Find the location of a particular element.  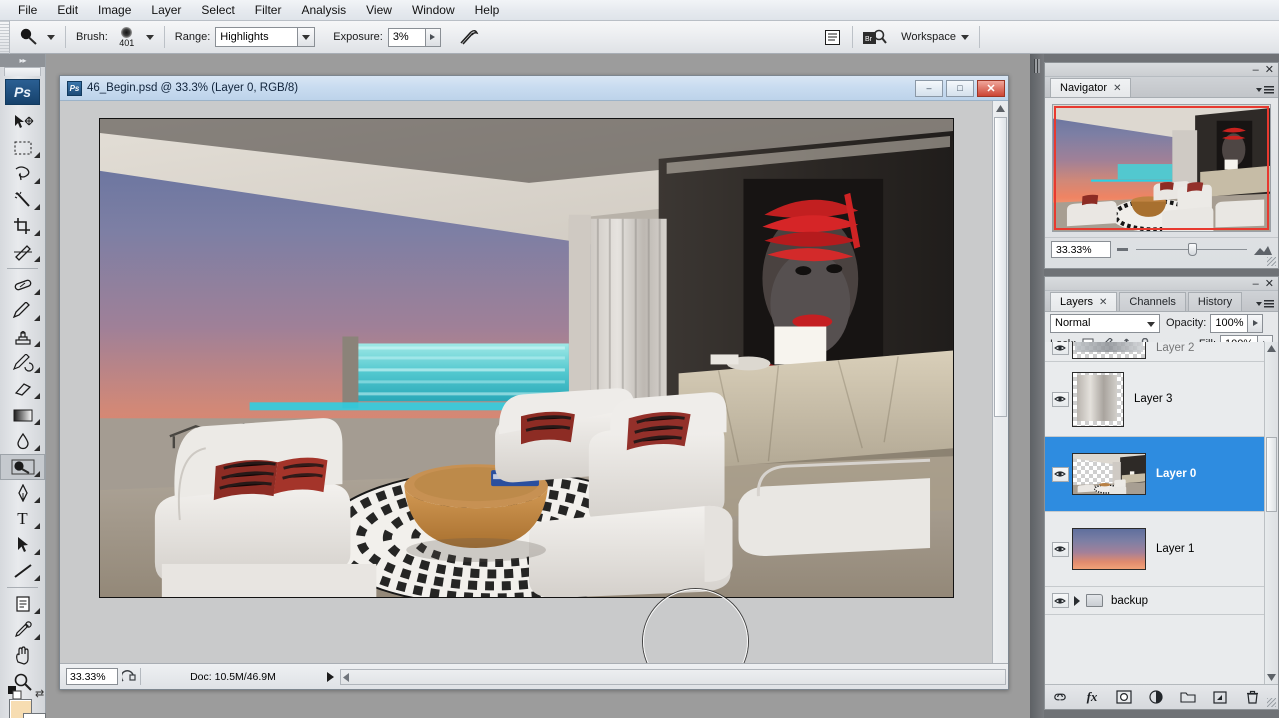

layer-name-layer-0: Layer 0 is located at coordinates (1176, 474).